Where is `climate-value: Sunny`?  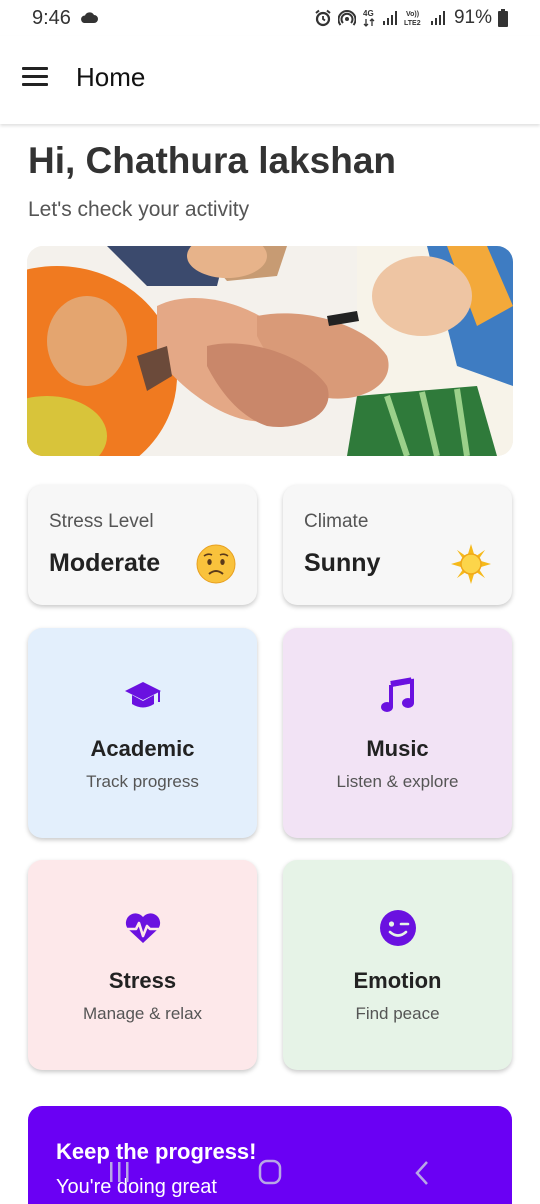
climate-value: Sunny is located at coordinates (342, 563).